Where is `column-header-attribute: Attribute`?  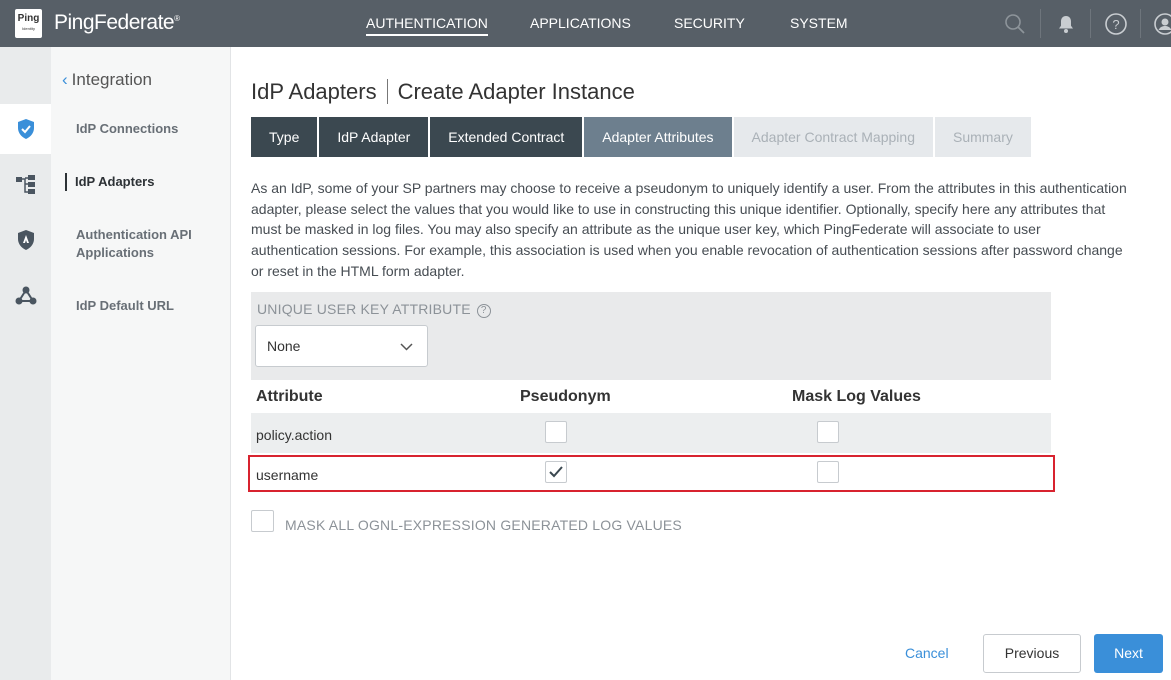 column-header-attribute: Attribute is located at coordinates (289, 396).